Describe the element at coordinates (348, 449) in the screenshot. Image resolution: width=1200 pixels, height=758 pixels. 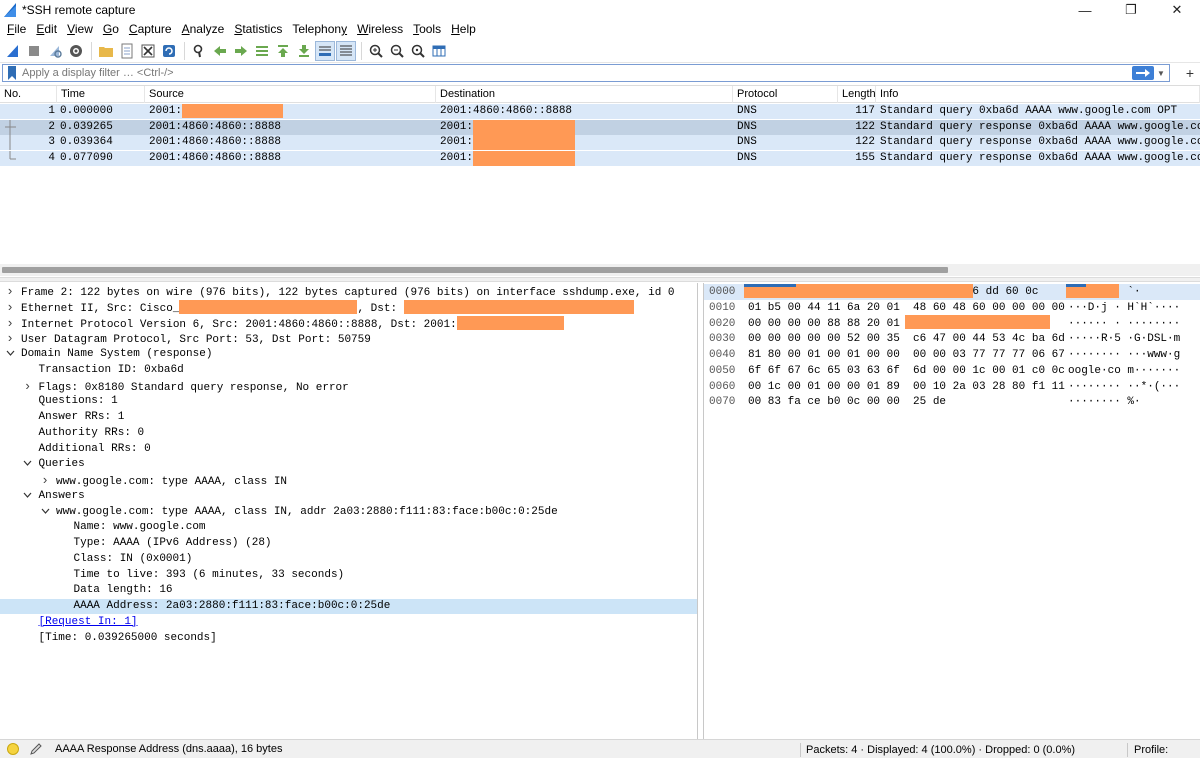
I see `detail-tree-item: Additional RRs: 0` at that location.